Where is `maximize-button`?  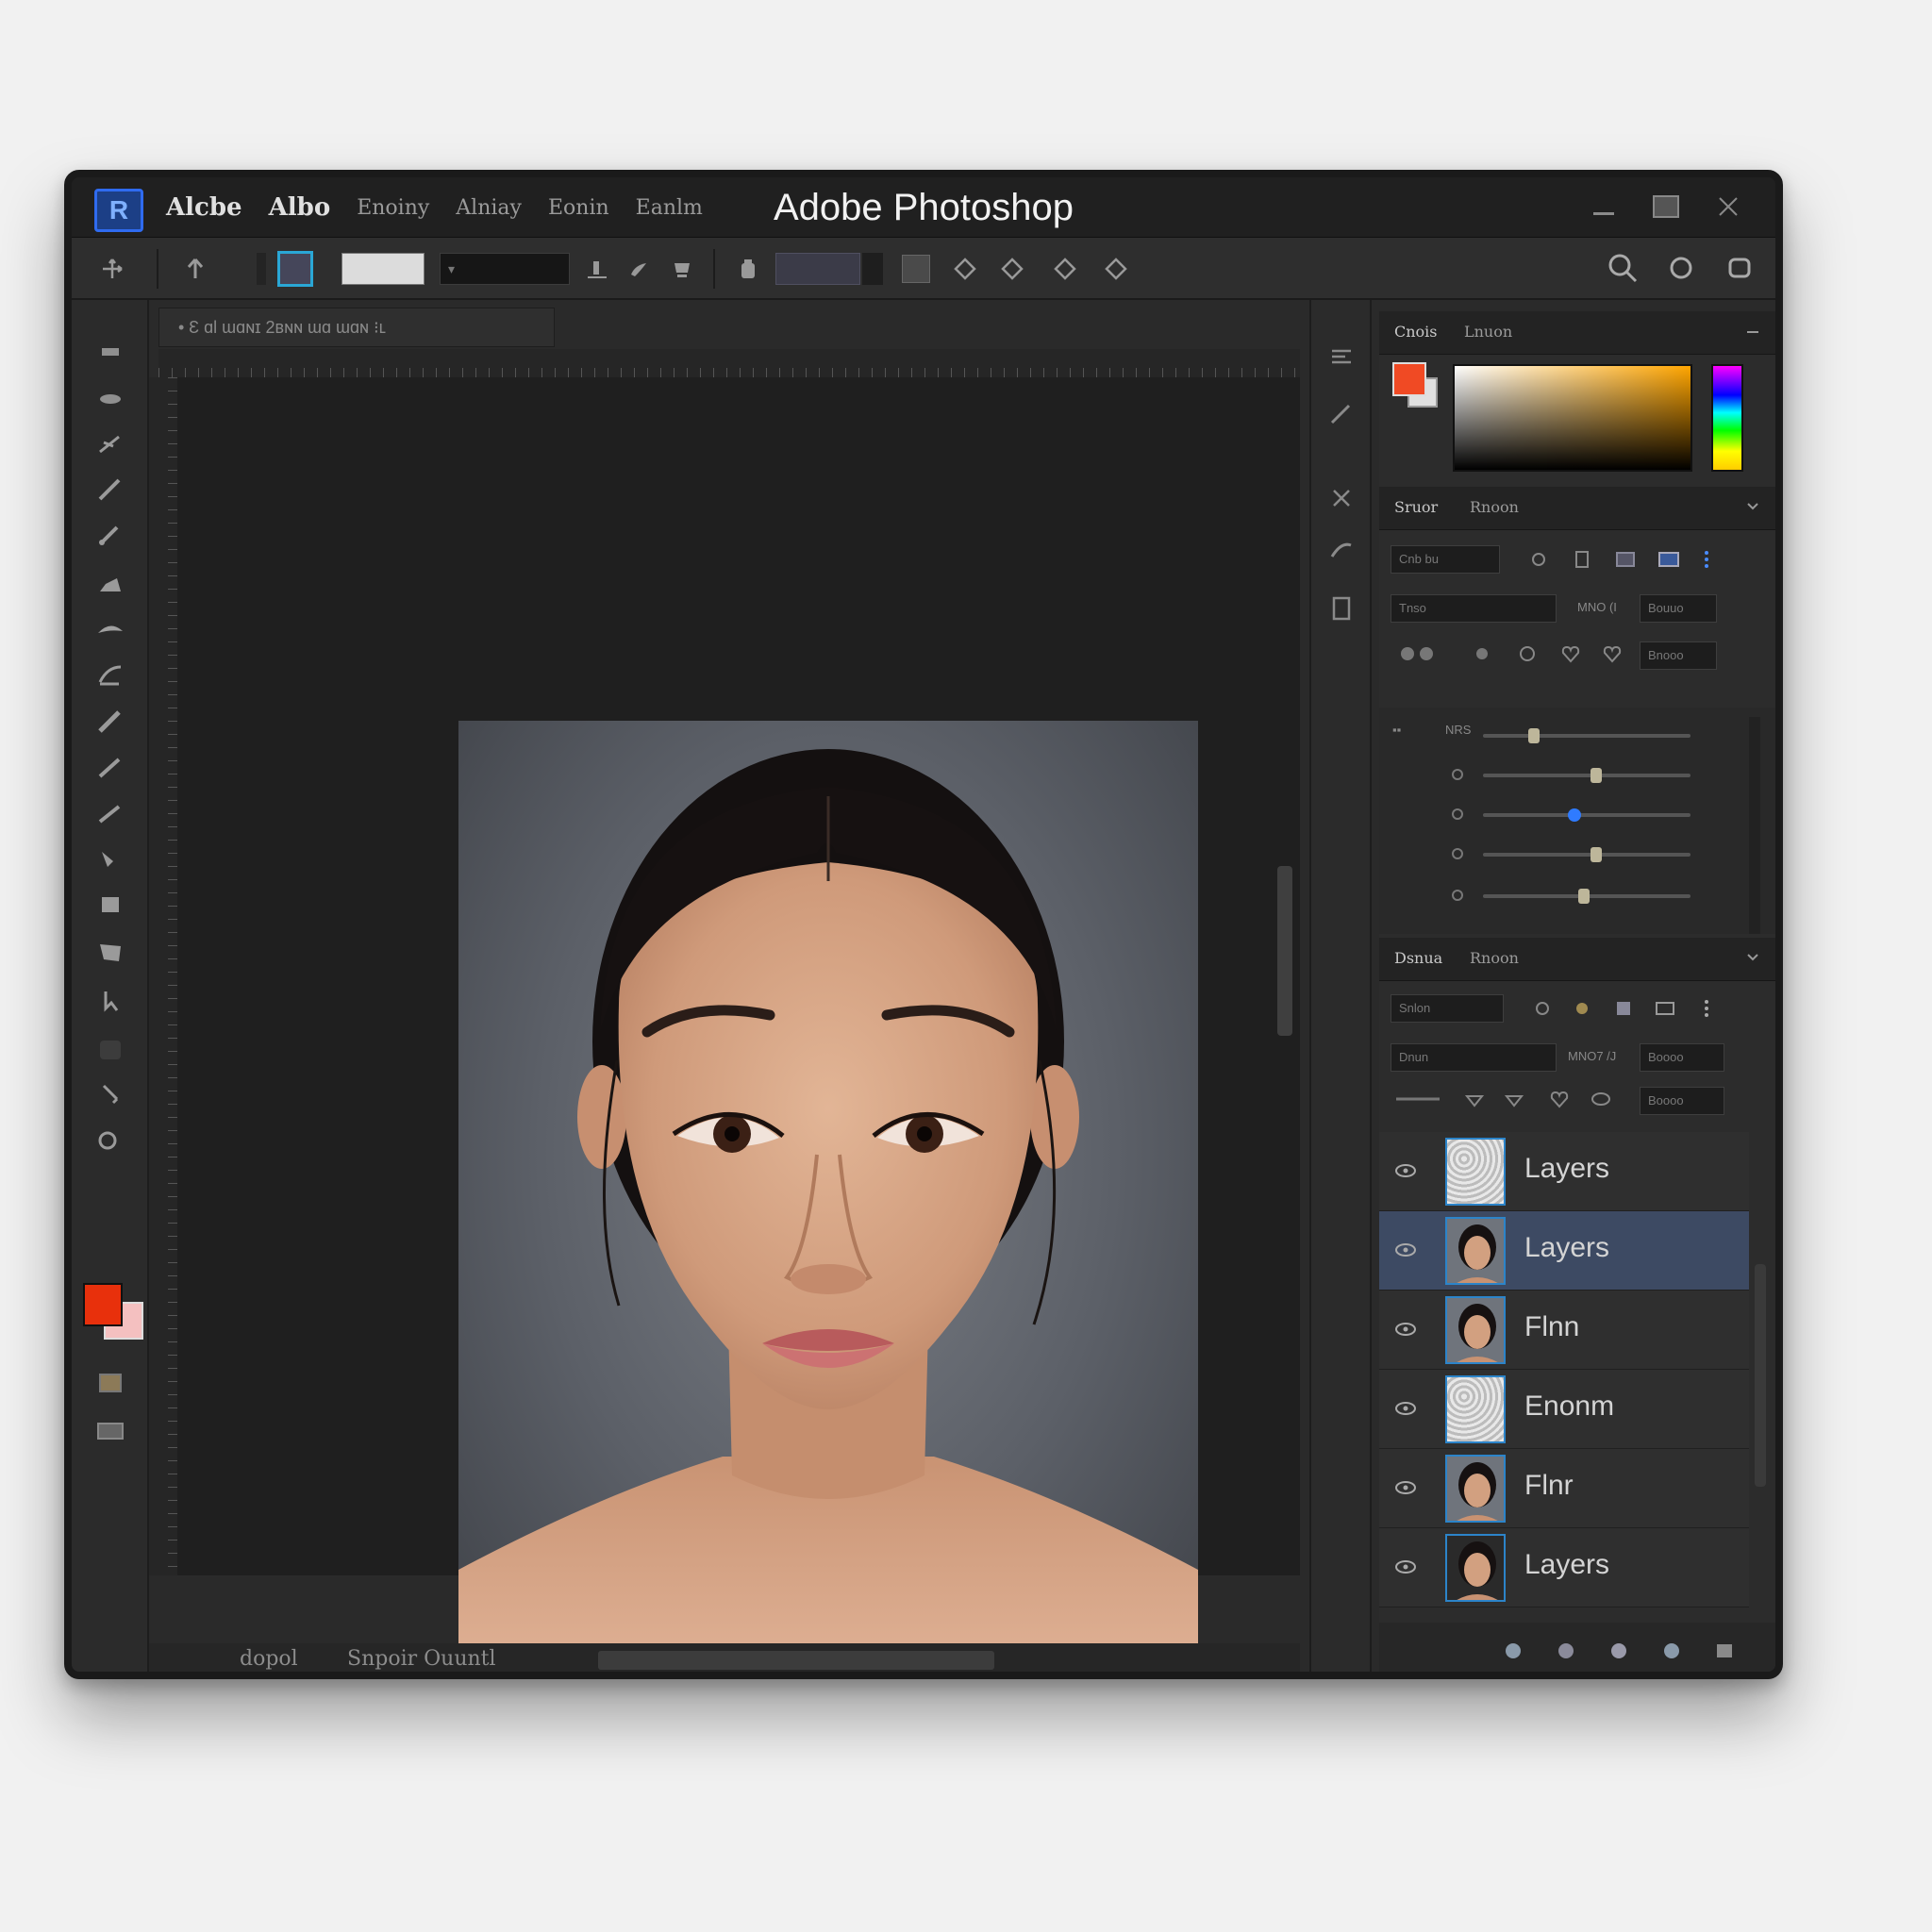 maximize-button is located at coordinates (1665, 206).